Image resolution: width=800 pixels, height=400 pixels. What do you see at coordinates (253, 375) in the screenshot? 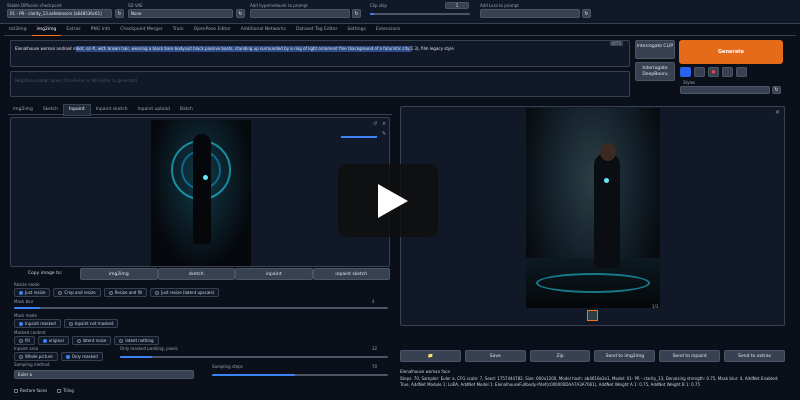
I see `sampling-steps-fill` at bounding box center [253, 375].